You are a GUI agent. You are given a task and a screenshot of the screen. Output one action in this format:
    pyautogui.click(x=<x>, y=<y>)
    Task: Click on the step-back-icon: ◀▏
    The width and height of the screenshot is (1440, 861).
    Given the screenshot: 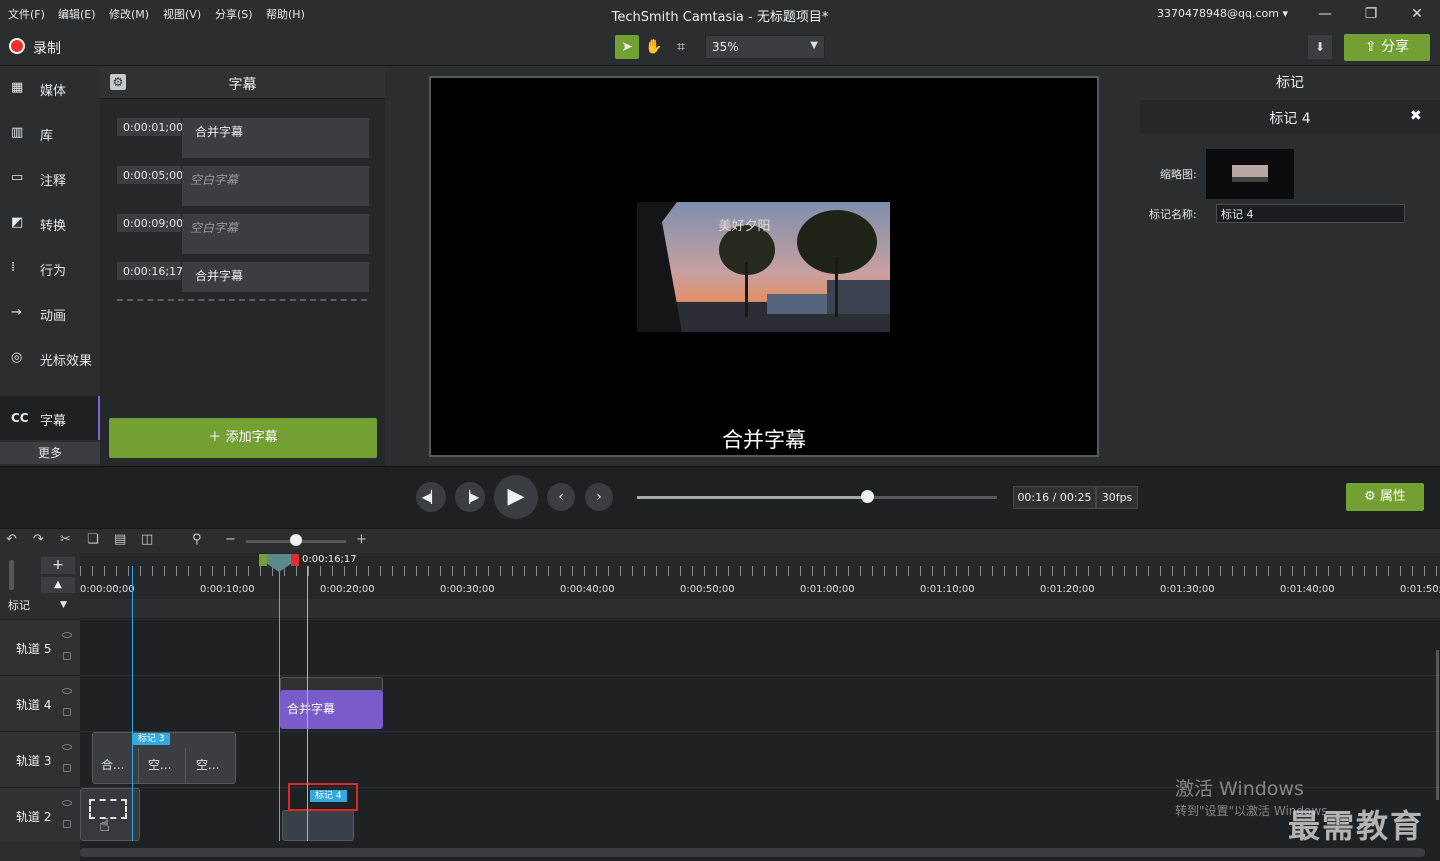 What is the action you would take?
    pyautogui.click(x=431, y=497)
    